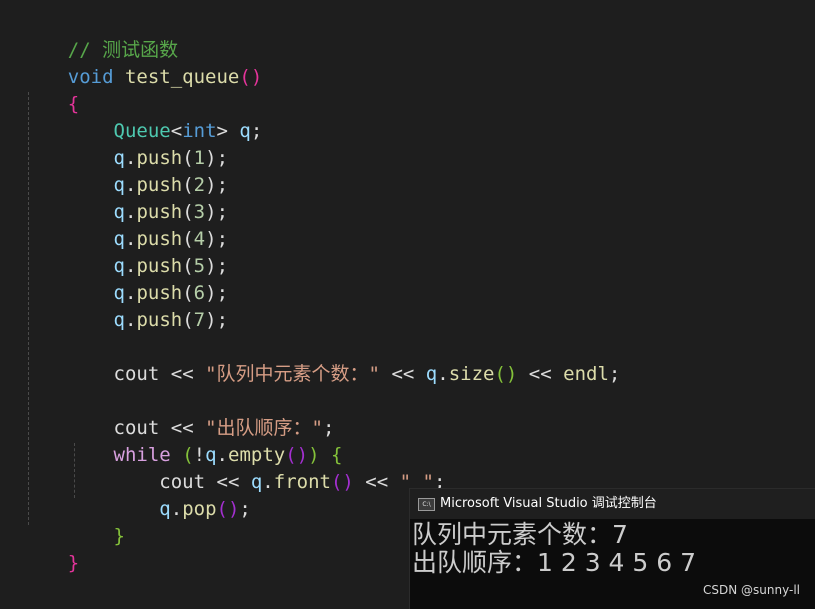 The height and width of the screenshot is (609, 815). What do you see at coordinates (548, 503) in the screenshot?
I see `console-window-title: Microsoft Visual Studio 调试控制台` at bounding box center [548, 503].